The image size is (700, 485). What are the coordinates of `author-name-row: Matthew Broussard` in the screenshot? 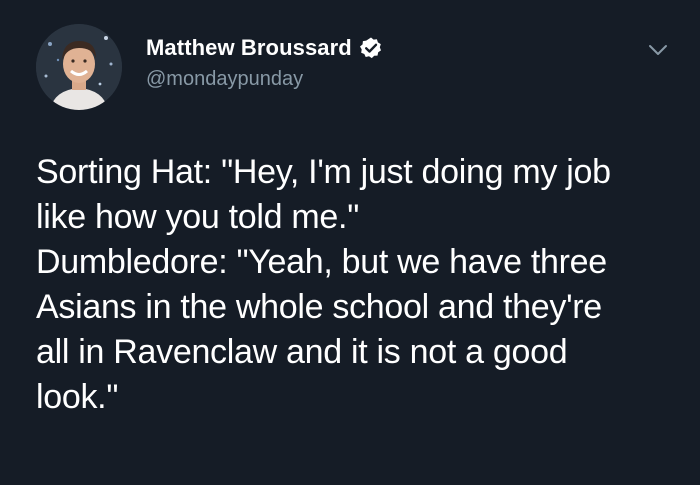 It's located at (264, 48).